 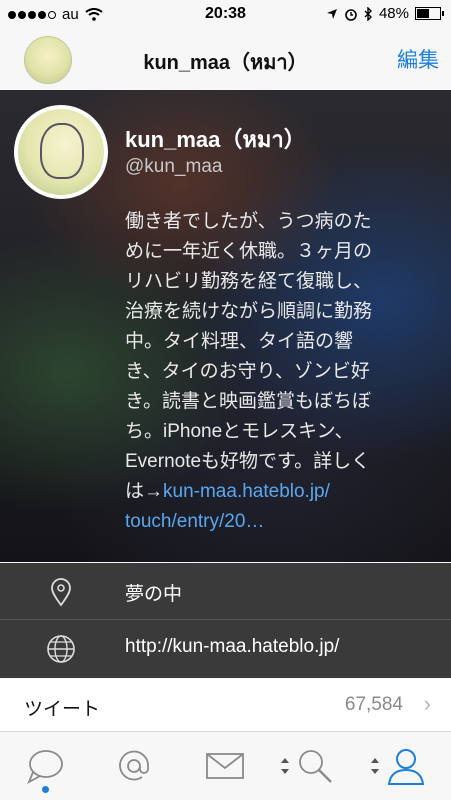 What do you see at coordinates (61, 152) in the screenshot?
I see `profile-avatar` at bounding box center [61, 152].